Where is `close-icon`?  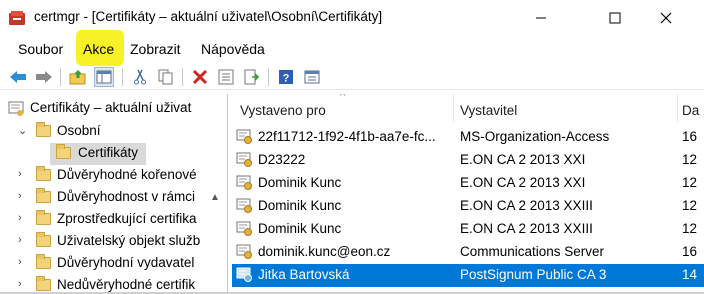 close-icon is located at coordinates (666, 18).